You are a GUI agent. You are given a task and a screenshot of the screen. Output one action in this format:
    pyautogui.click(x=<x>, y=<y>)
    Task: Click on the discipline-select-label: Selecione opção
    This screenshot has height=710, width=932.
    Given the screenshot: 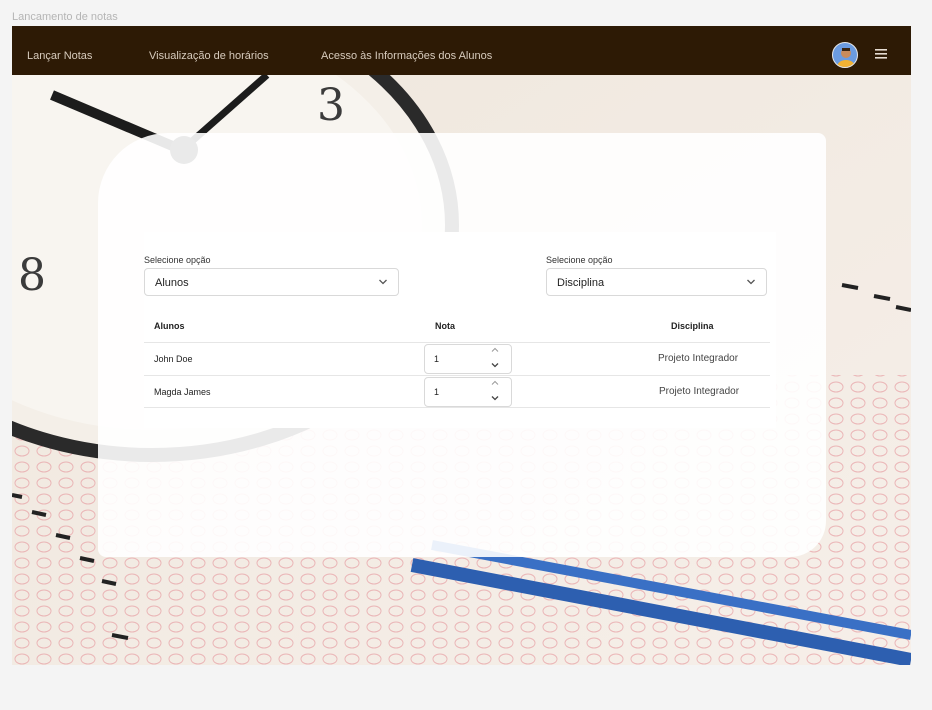 What is the action you would take?
    pyautogui.click(x=579, y=260)
    